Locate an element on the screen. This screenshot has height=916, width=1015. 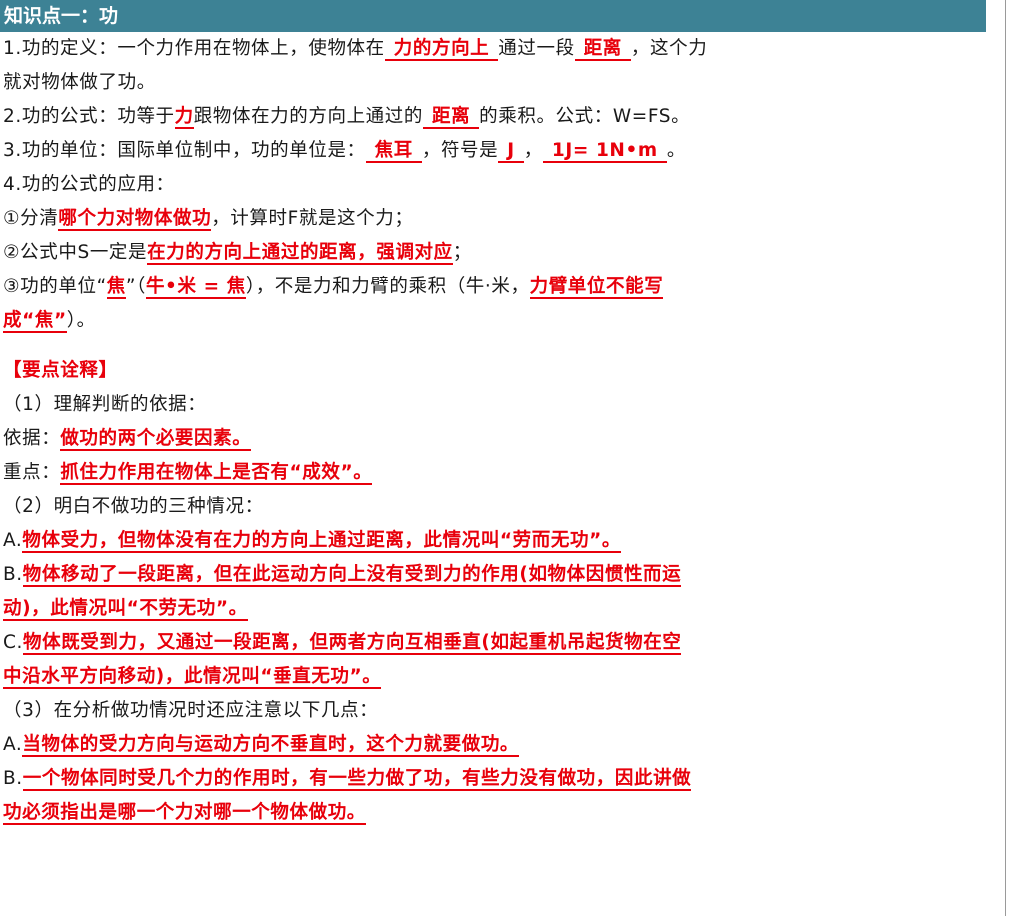
part2-b-1: B.物体移动了一段距离，但在此运动方向上没有受到力的作用(如物体因惯性而运 is located at coordinates (342, 575).